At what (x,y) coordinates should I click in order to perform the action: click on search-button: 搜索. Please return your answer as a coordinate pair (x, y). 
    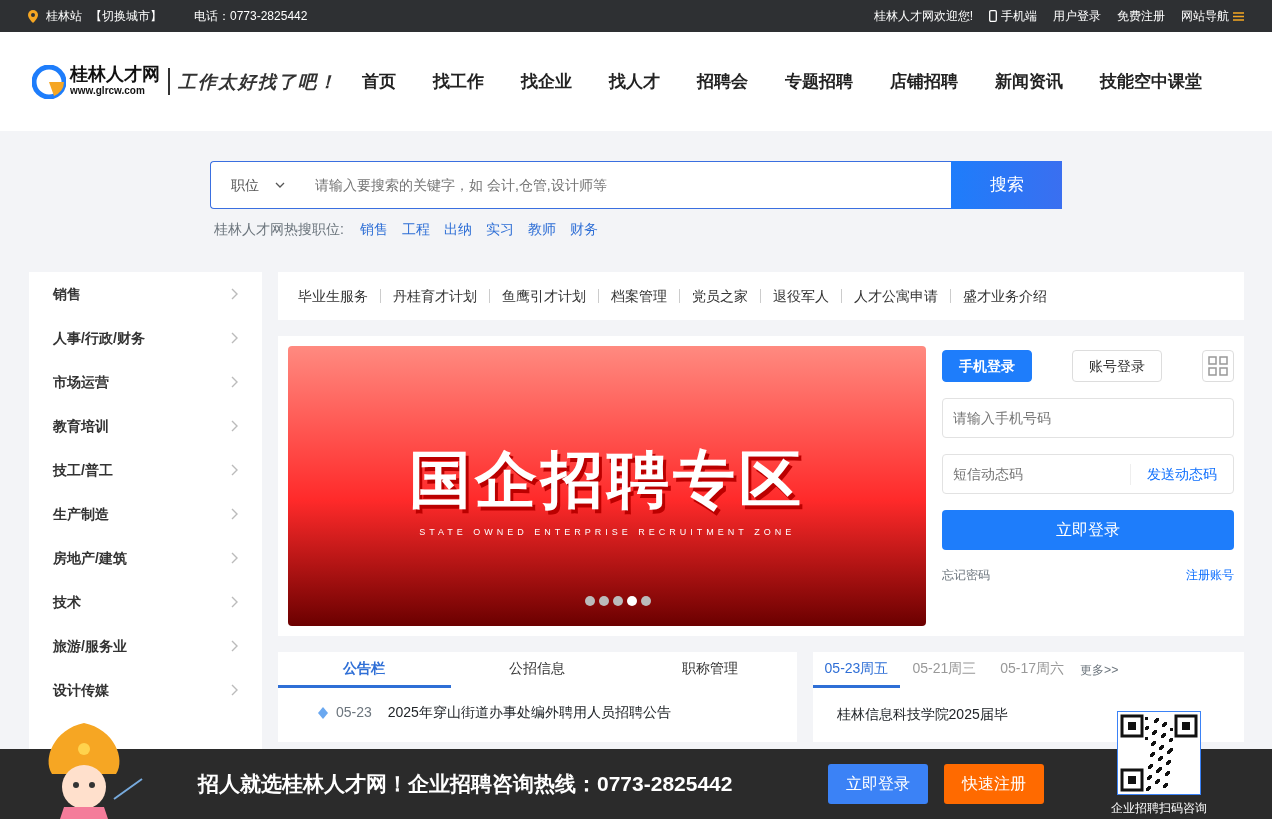
    Looking at the image, I should click on (1006, 185).